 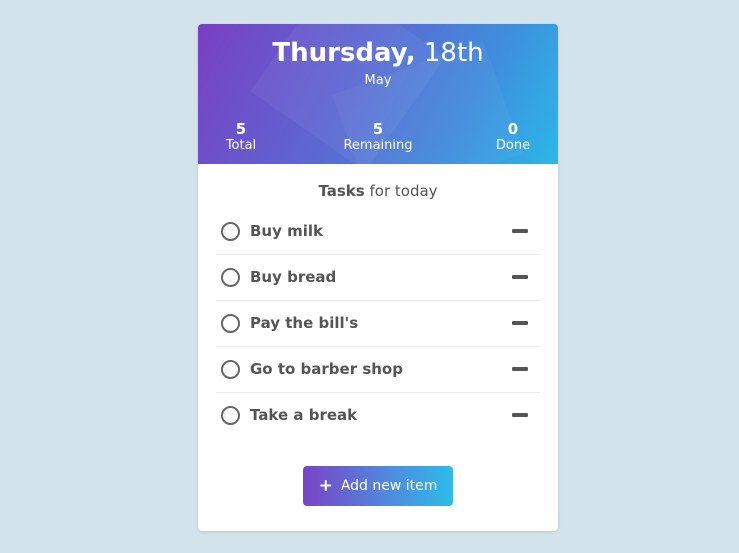 I want to click on tasks-heading-rest: for today, so click(x=401, y=191).